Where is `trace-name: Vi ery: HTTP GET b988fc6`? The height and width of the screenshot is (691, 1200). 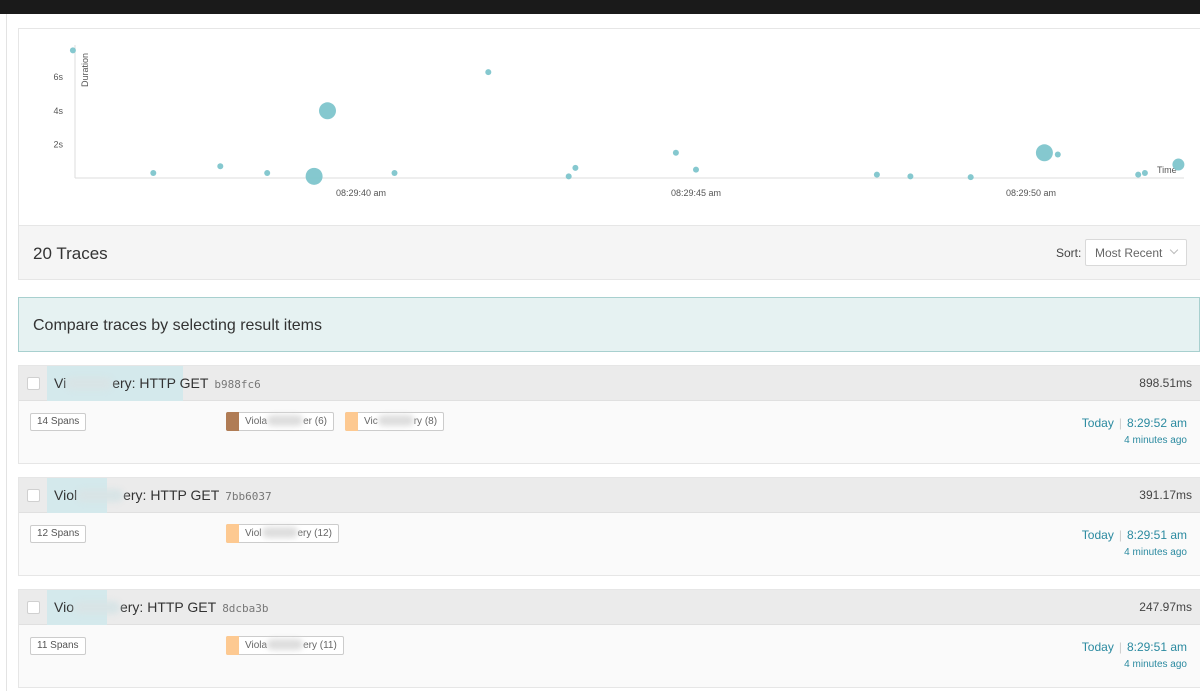
trace-name: Vi ery: HTTP GET b988fc6 is located at coordinates (157, 383).